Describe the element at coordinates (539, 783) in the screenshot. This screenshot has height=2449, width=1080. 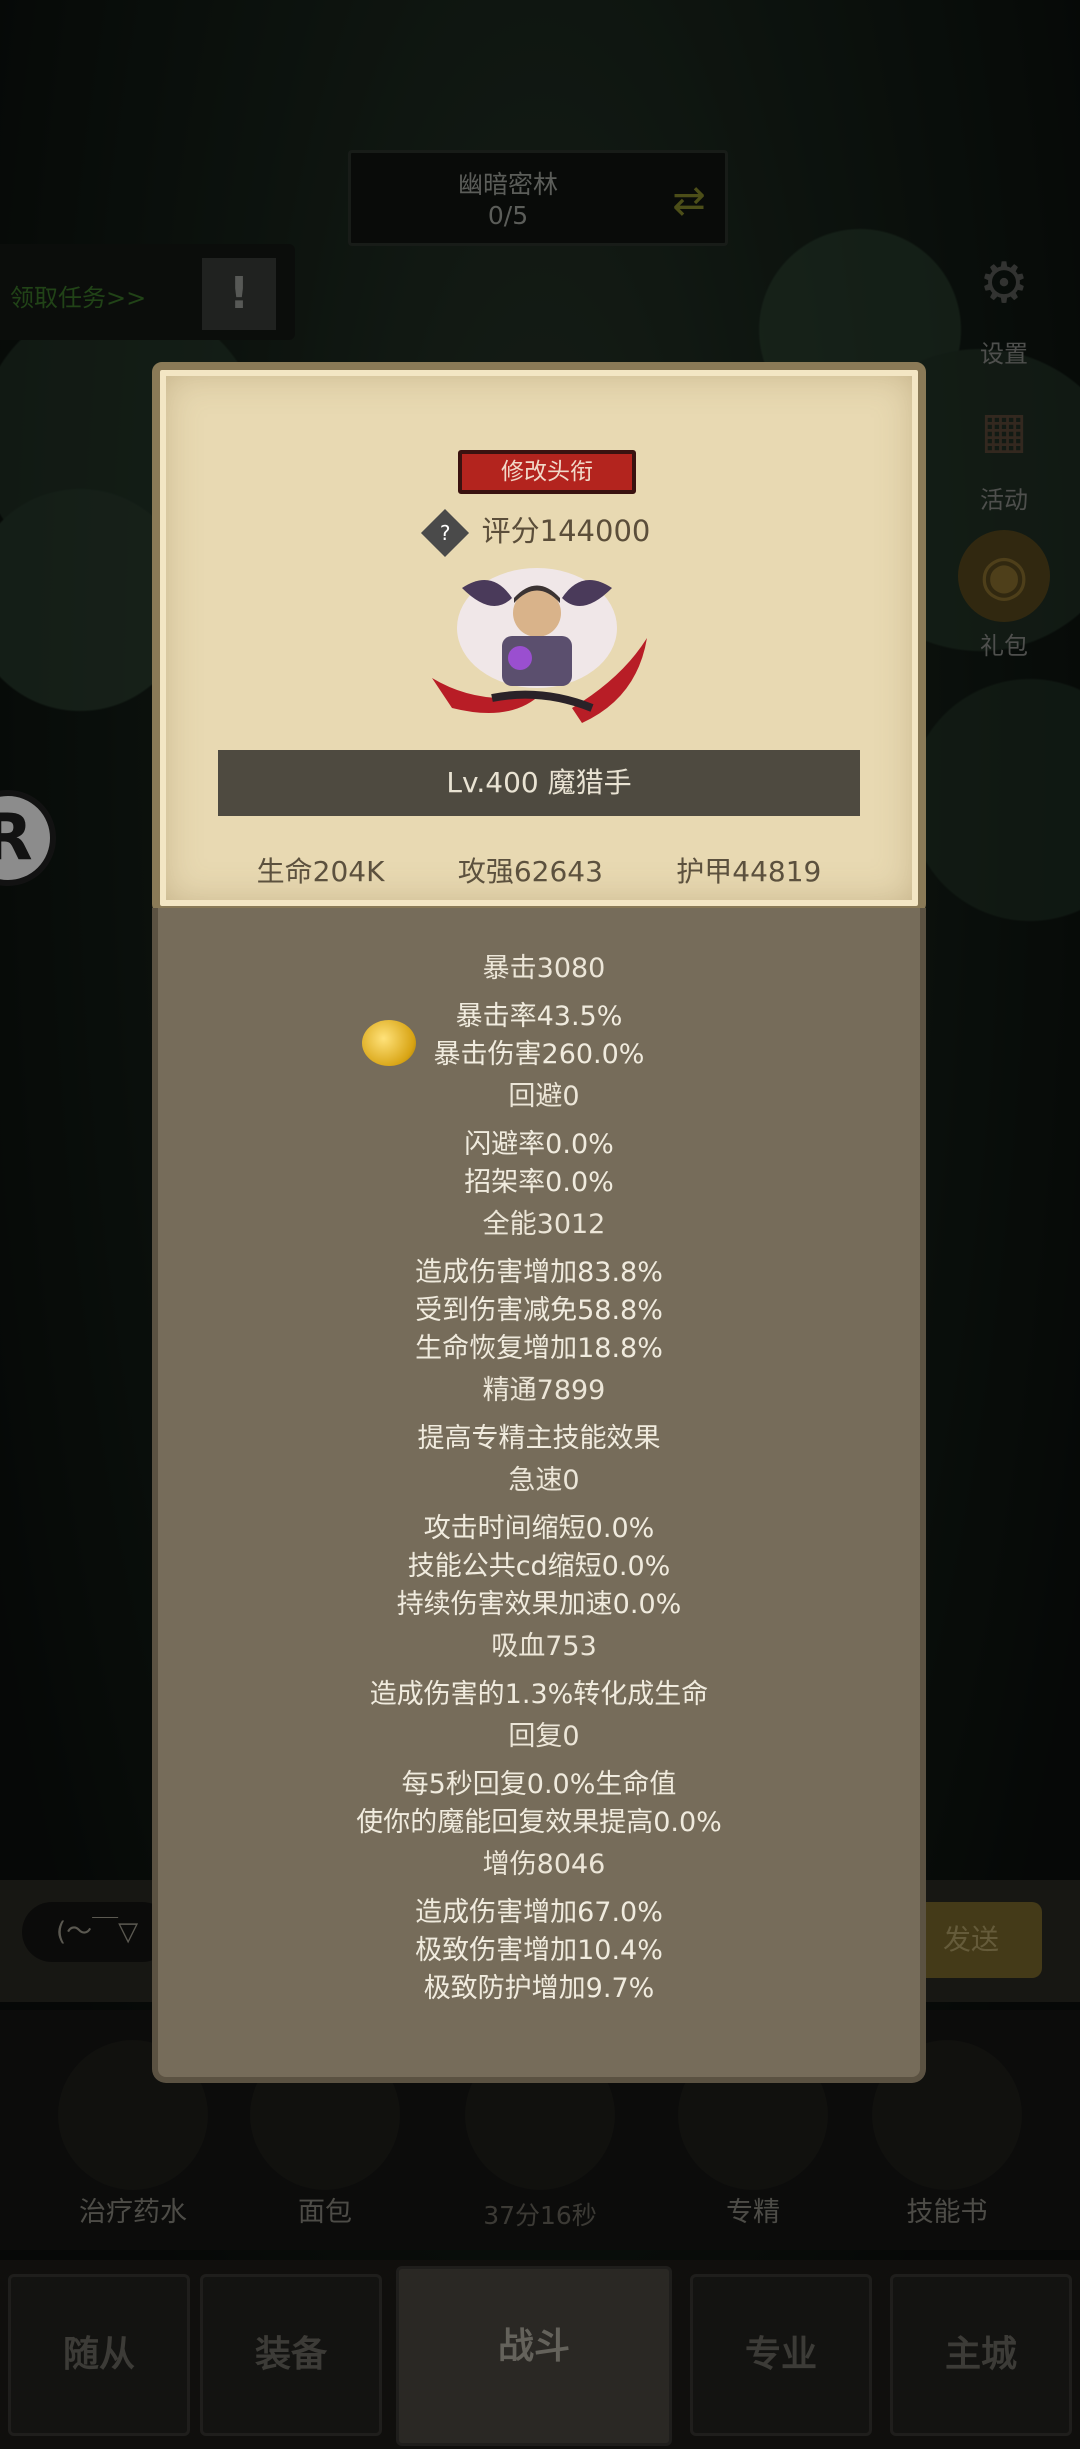
I see `level-name-bar: Lv.400 魔猎手` at that location.